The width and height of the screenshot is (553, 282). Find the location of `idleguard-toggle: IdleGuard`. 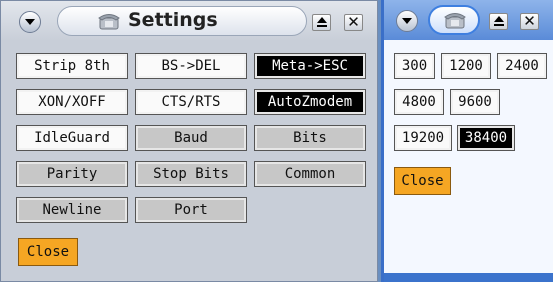

idleguard-toggle: IdleGuard is located at coordinates (72, 138).